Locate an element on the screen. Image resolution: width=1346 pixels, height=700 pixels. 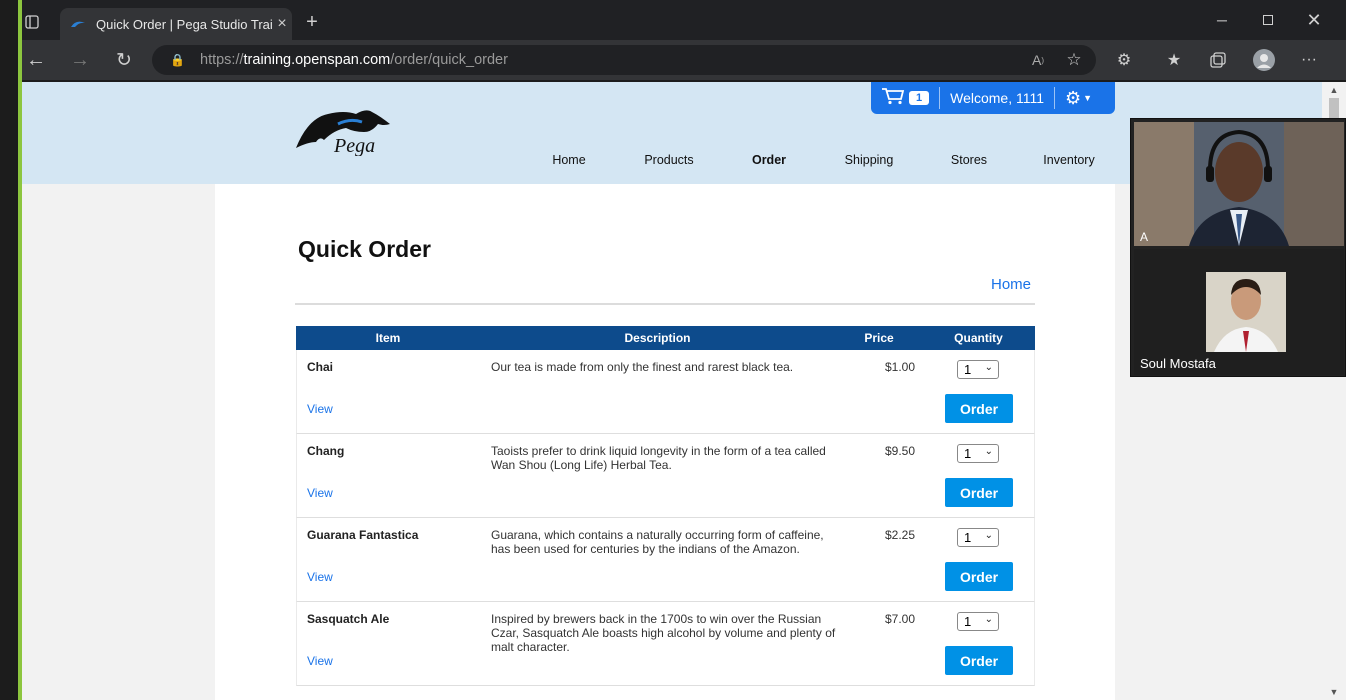
table-header: Item Description Price Quantity is located at coordinates (665, 338).